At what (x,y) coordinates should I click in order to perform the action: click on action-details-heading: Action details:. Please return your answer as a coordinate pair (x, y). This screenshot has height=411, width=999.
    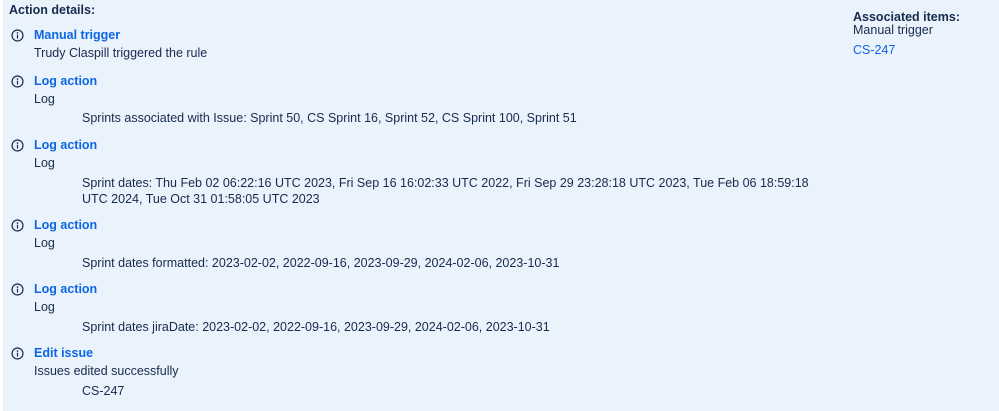
    Looking at the image, I should click on (52, 10).